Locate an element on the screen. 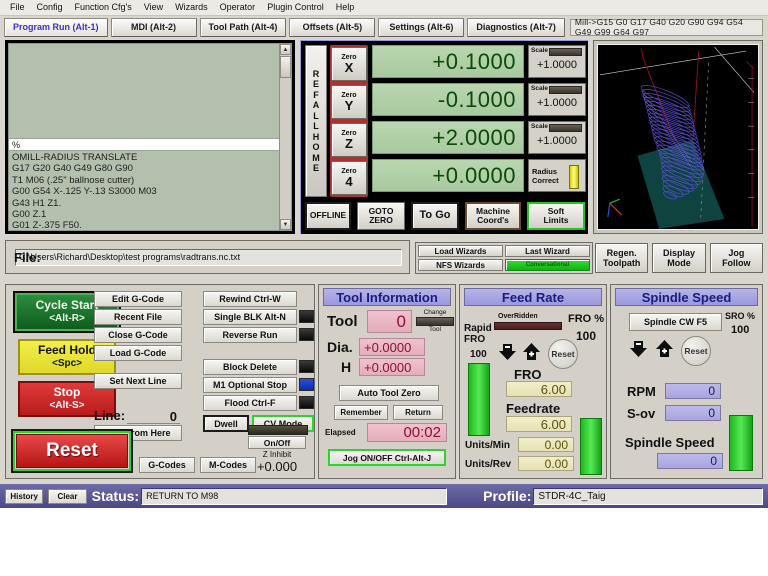  jog-follow-button: Jog Follow is located at coordinates (736, 258).